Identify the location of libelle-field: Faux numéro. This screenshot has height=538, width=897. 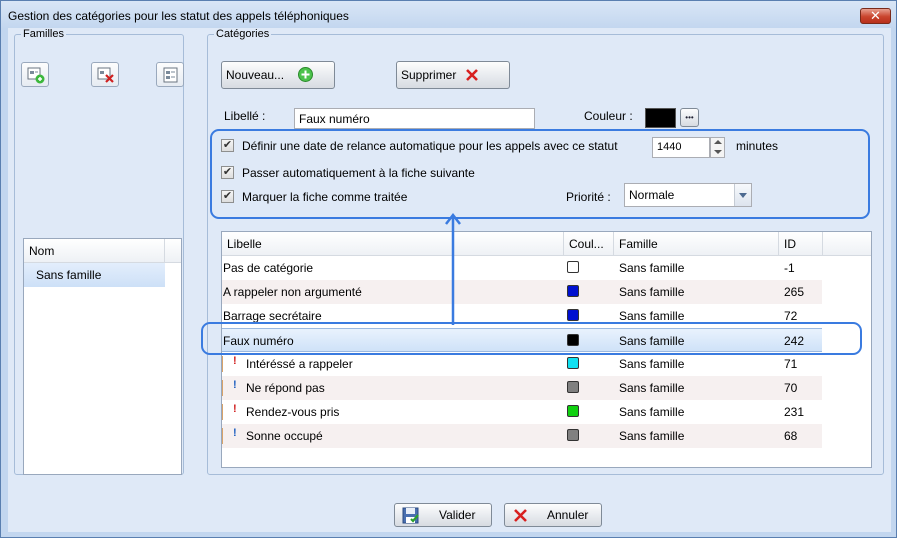
(414, 118).